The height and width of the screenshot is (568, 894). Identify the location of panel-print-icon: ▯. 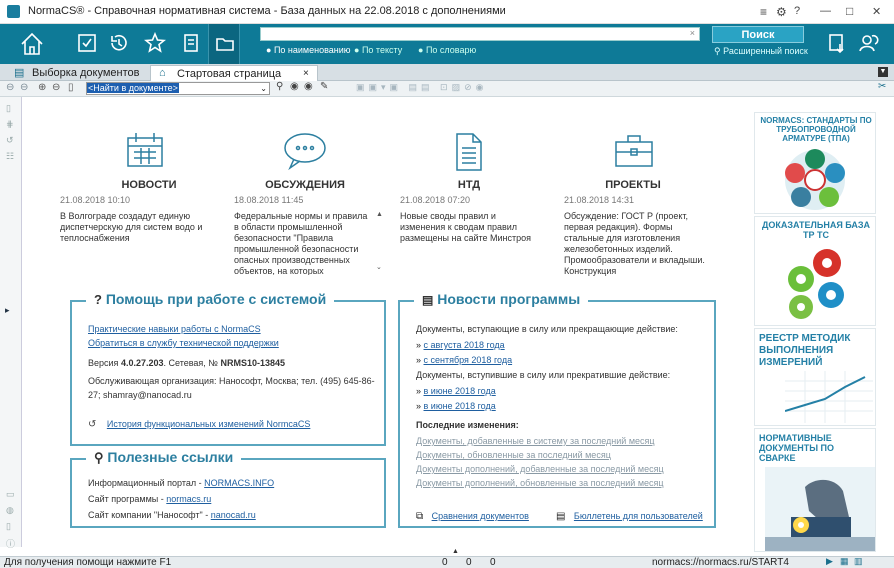
(8, 526).